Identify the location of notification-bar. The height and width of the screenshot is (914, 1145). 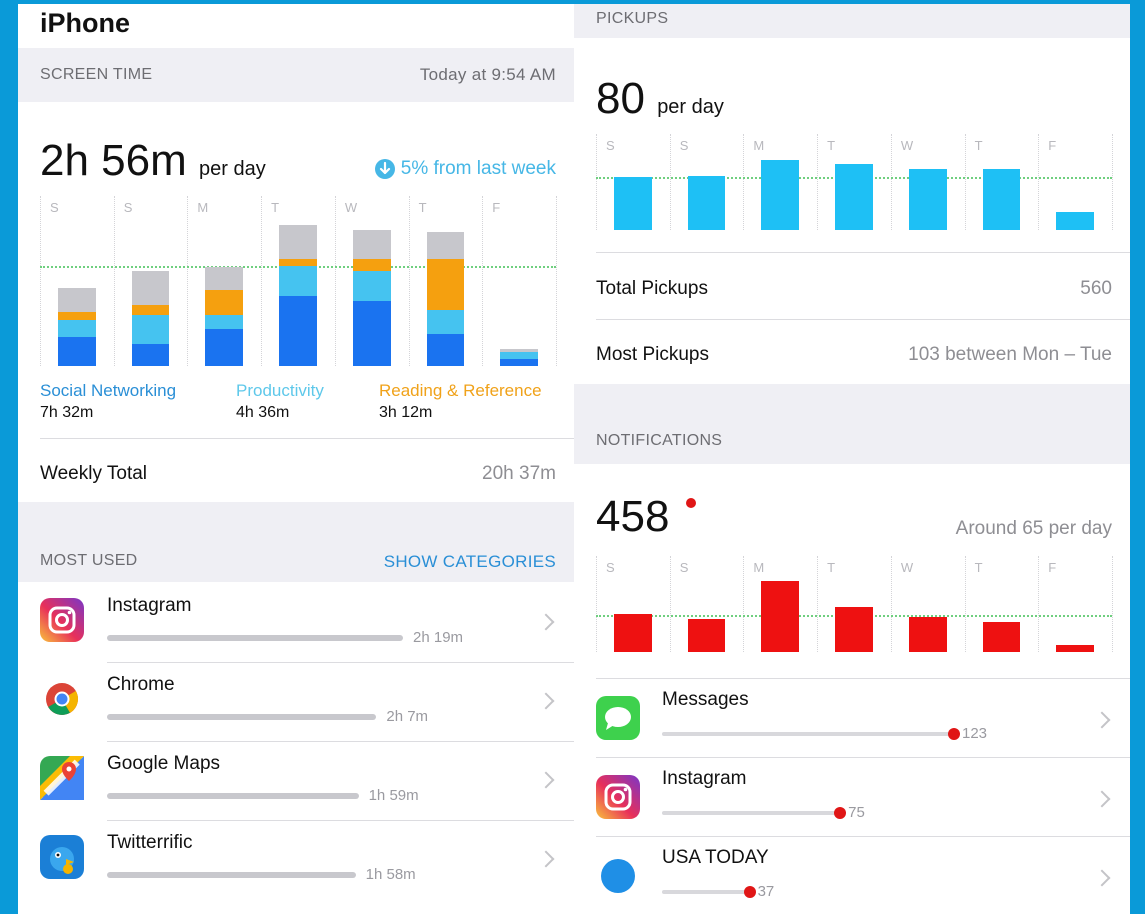
(808, 734).